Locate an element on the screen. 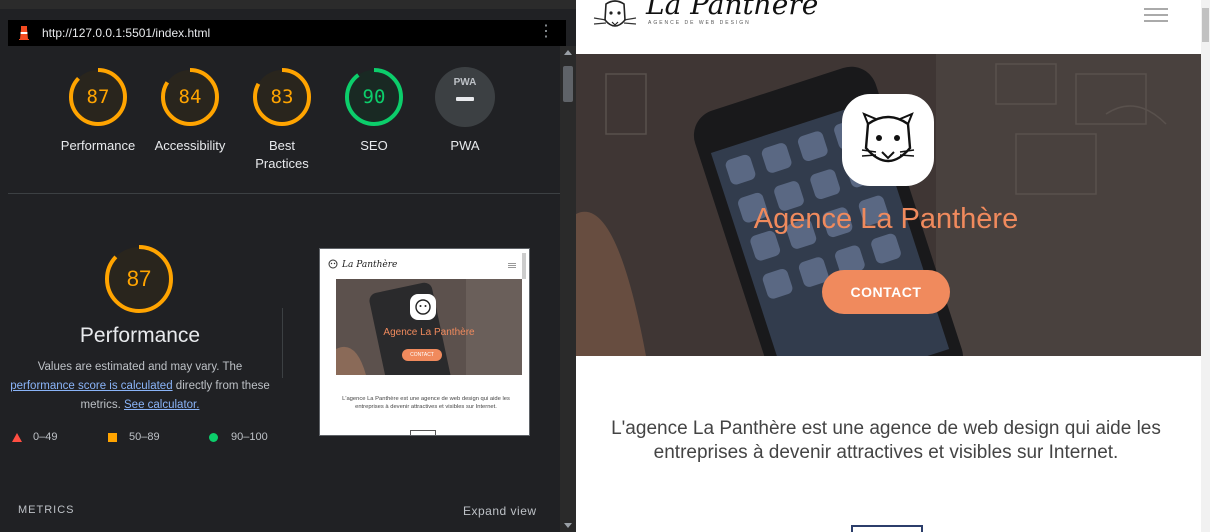  thumb-brand: La Panthère is located at coordinates (370, 265).